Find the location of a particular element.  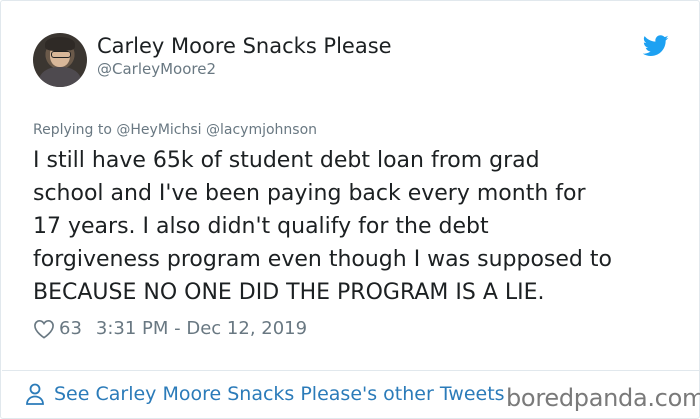

author-handle: @CarleyMoore2 is located at coordinates (156, 69).